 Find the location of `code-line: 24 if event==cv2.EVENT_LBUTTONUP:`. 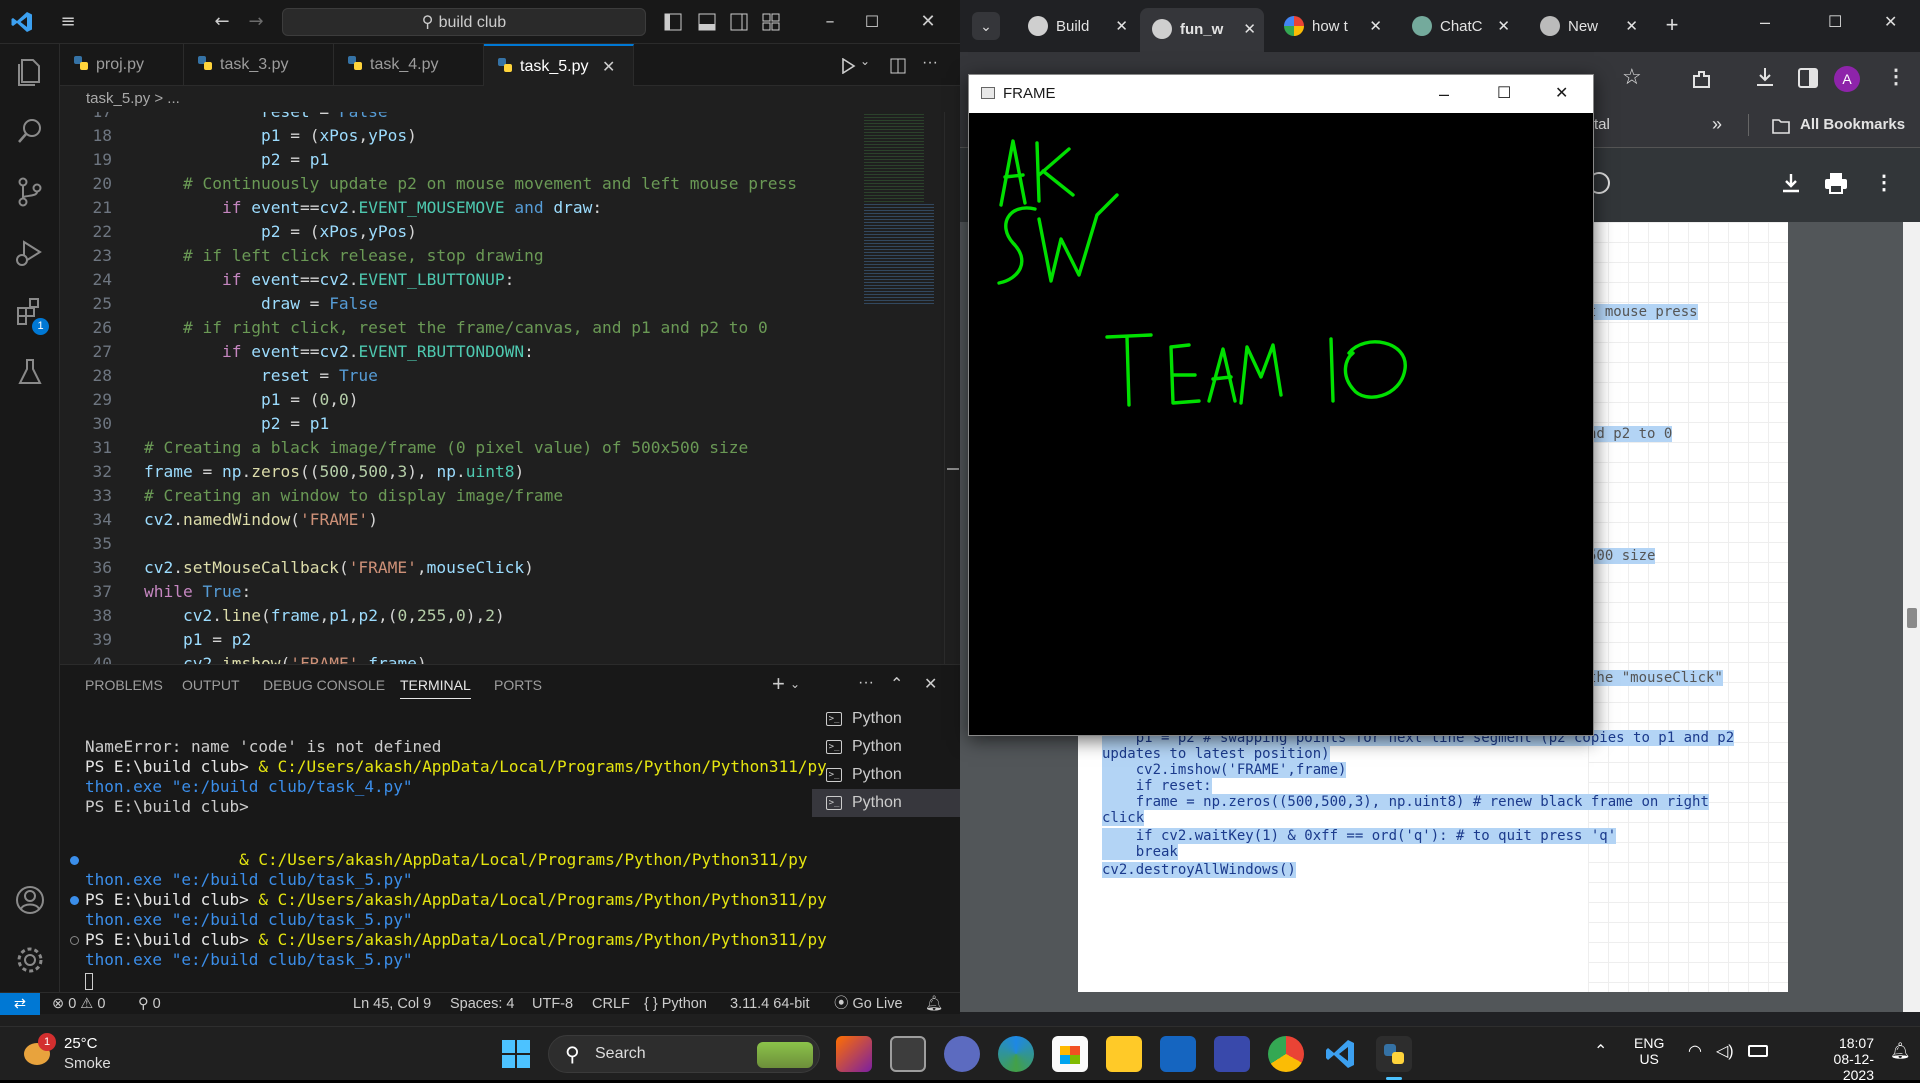

code-line: 24 if event==cv2.EVENT_LBUTTONUP: is located at coordinates (459, 280).